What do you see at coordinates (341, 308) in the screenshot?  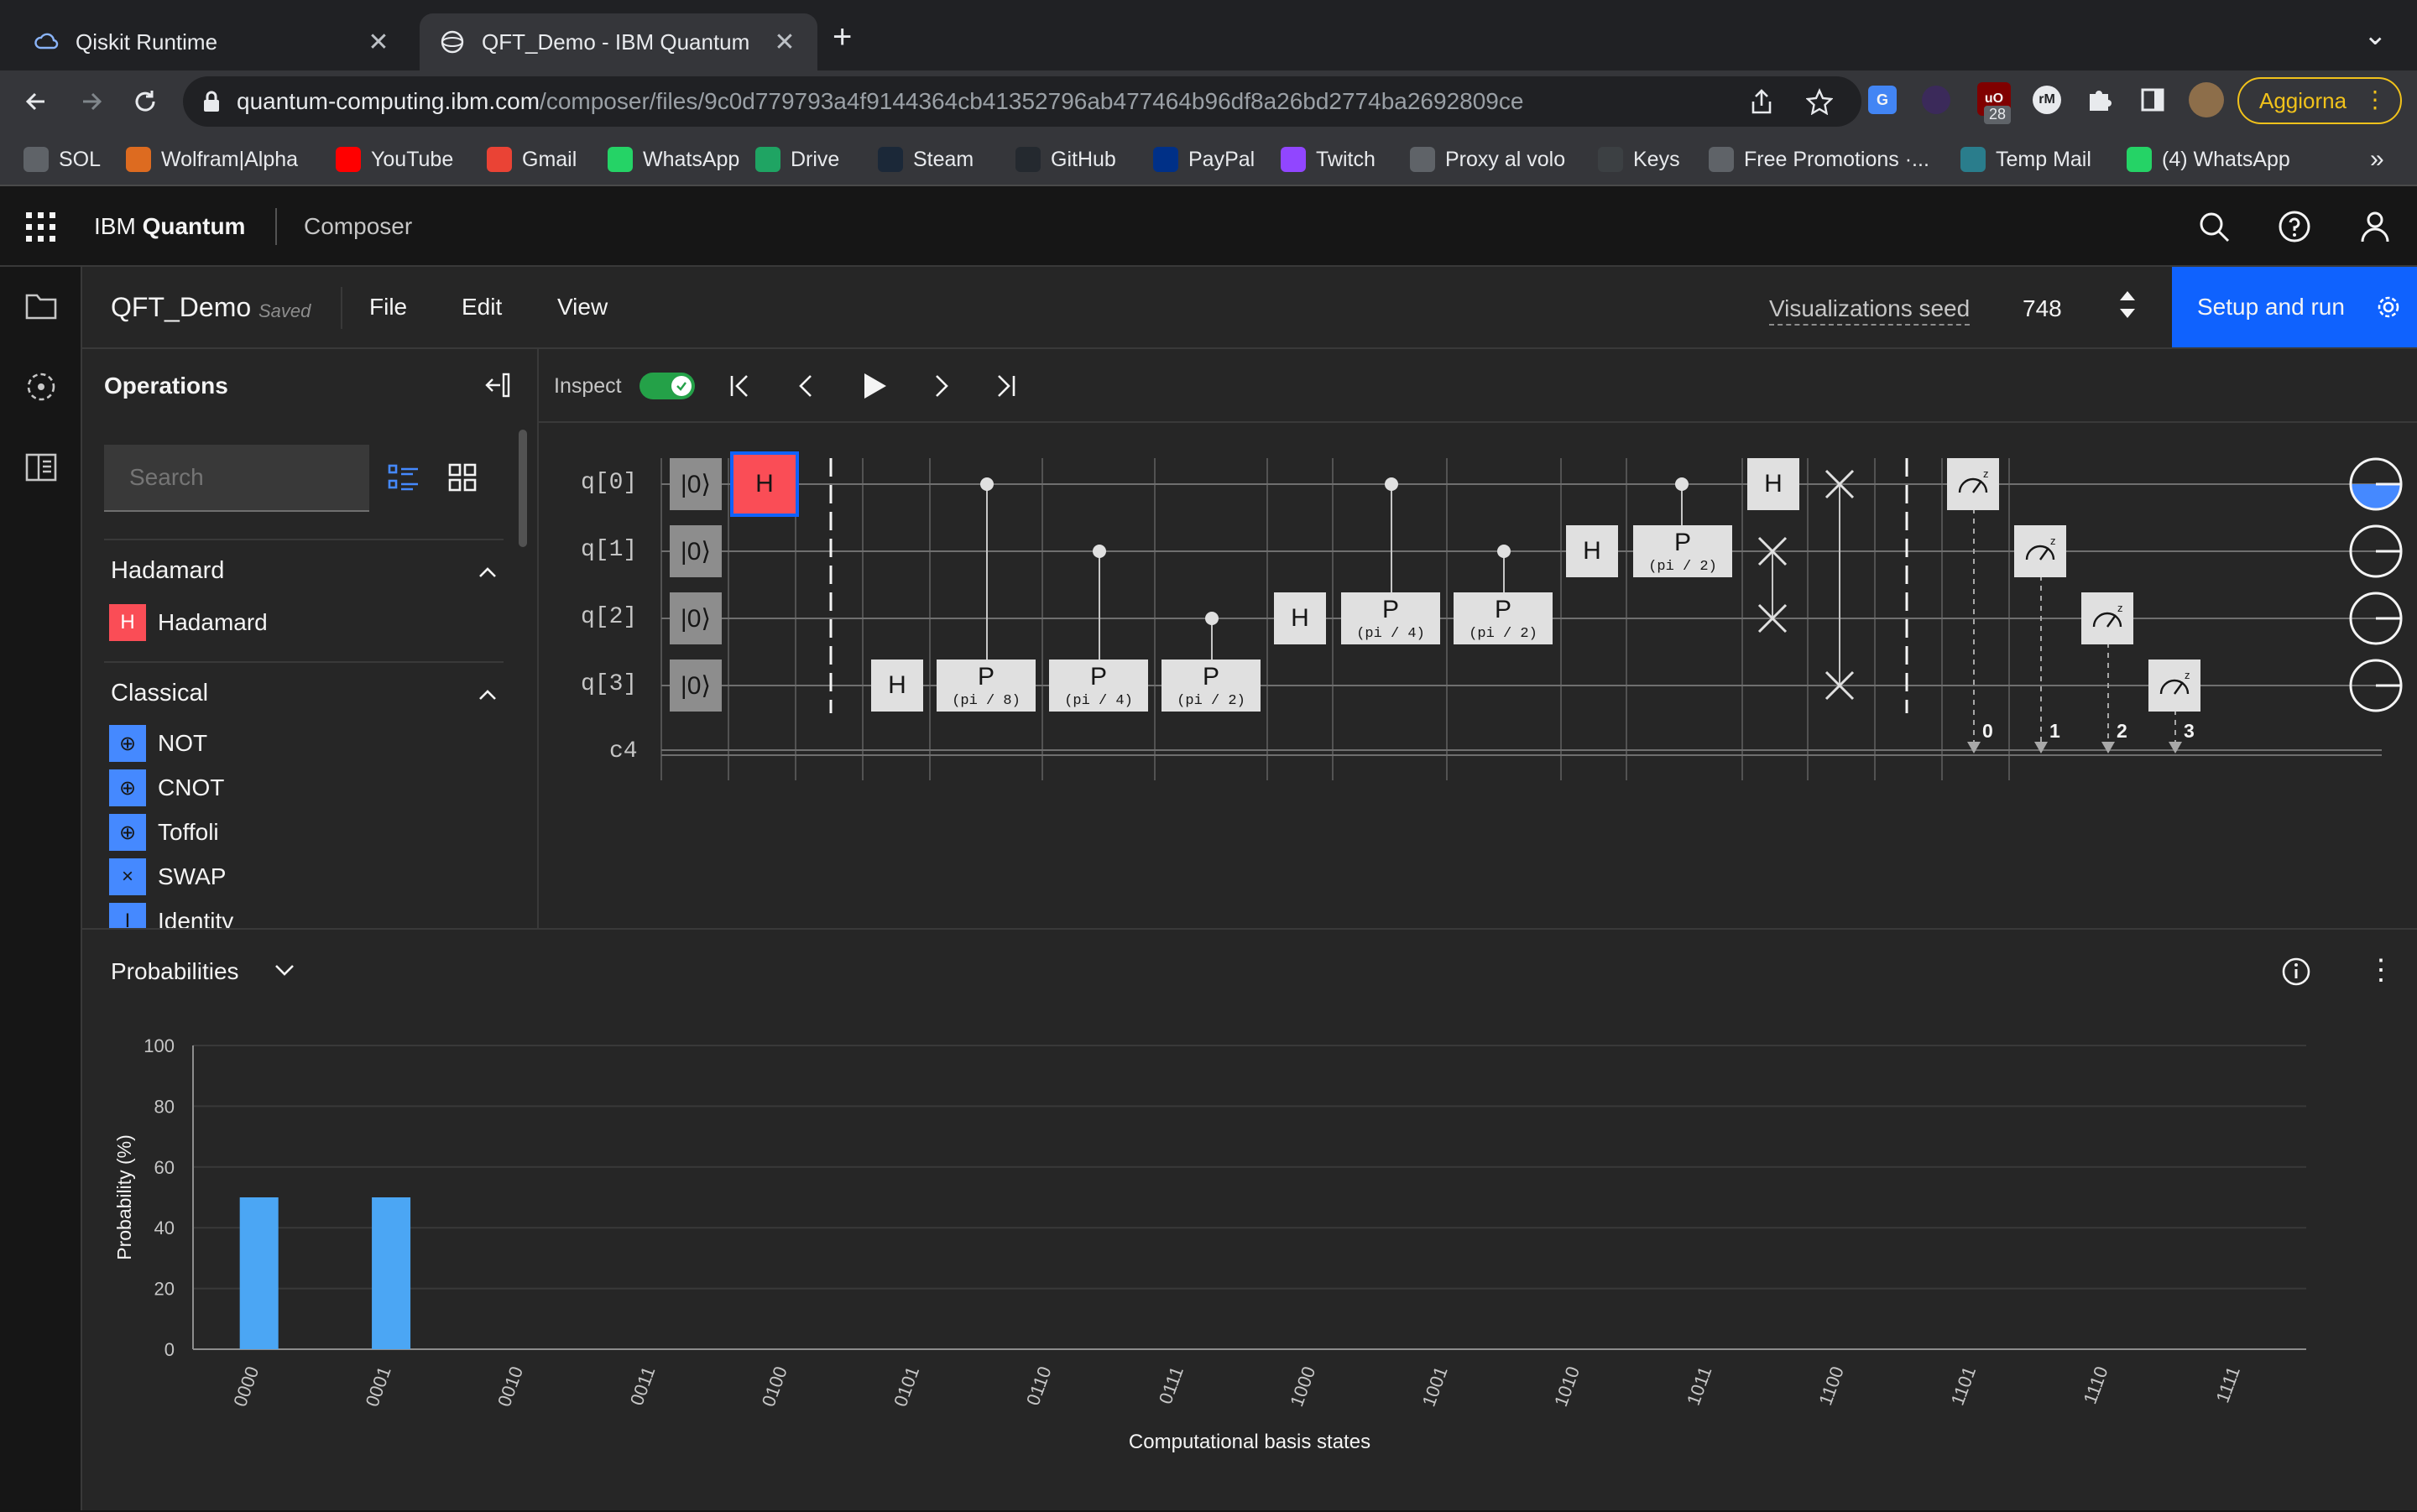 I see `toolbar-divider` at bounding box center [341, 308].